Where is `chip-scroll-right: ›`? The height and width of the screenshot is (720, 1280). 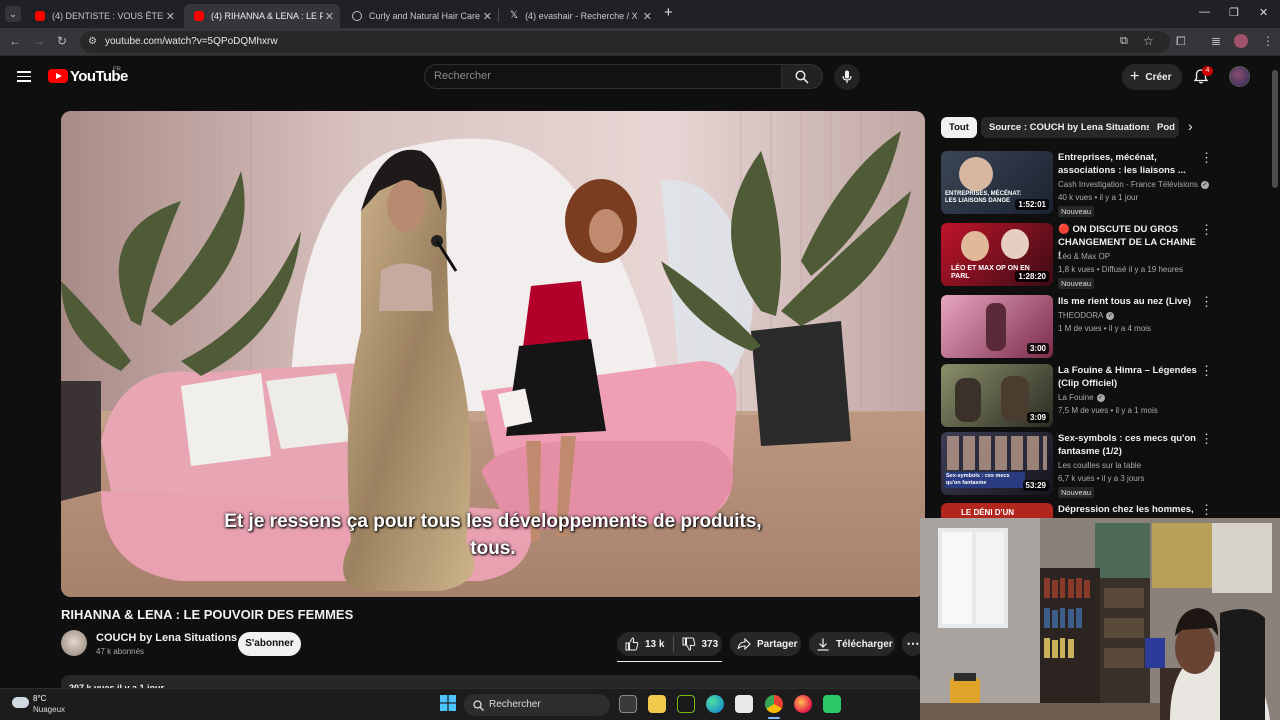
chip-scroll-right: › is located at coordinates (1192, 127).